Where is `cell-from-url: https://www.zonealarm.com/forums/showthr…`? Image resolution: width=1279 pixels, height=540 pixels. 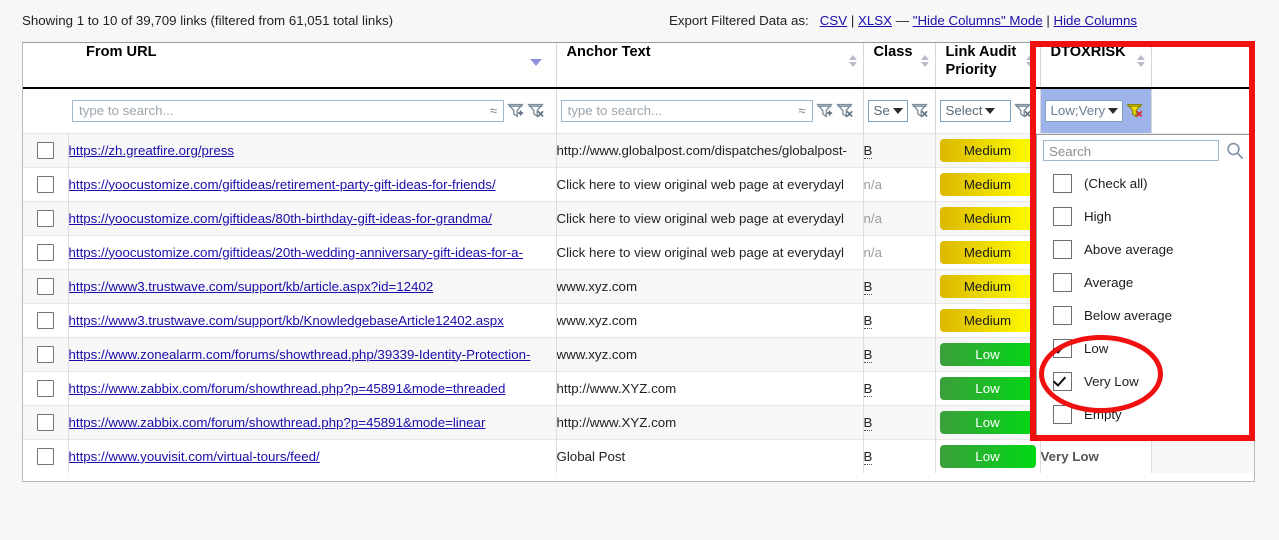 cell-from-url: https://www.zonealarm.com/forums/showthr… is located at coordinates (312, 353).